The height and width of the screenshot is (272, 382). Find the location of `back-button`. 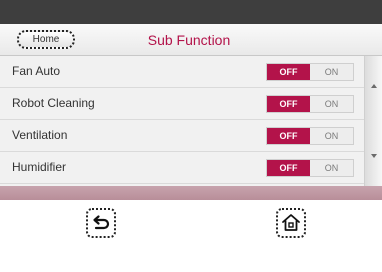

back-button is located at coordinates (101, 223).